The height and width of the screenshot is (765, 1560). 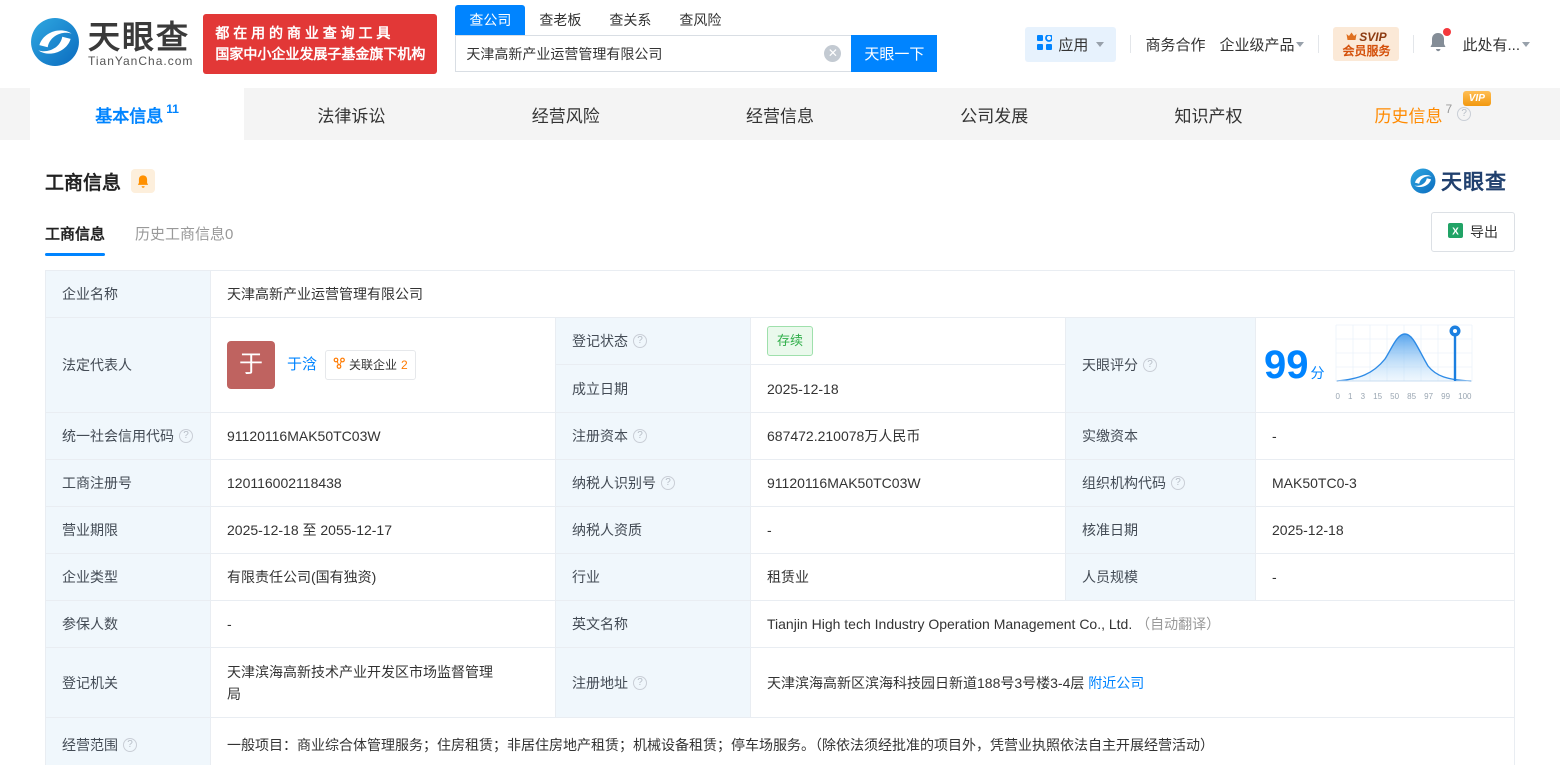 What do you see at coordinates (1161, 365) in the screenshot?
I see `field-label-score: 天眼评分?` at bounding box center [1161, 365].